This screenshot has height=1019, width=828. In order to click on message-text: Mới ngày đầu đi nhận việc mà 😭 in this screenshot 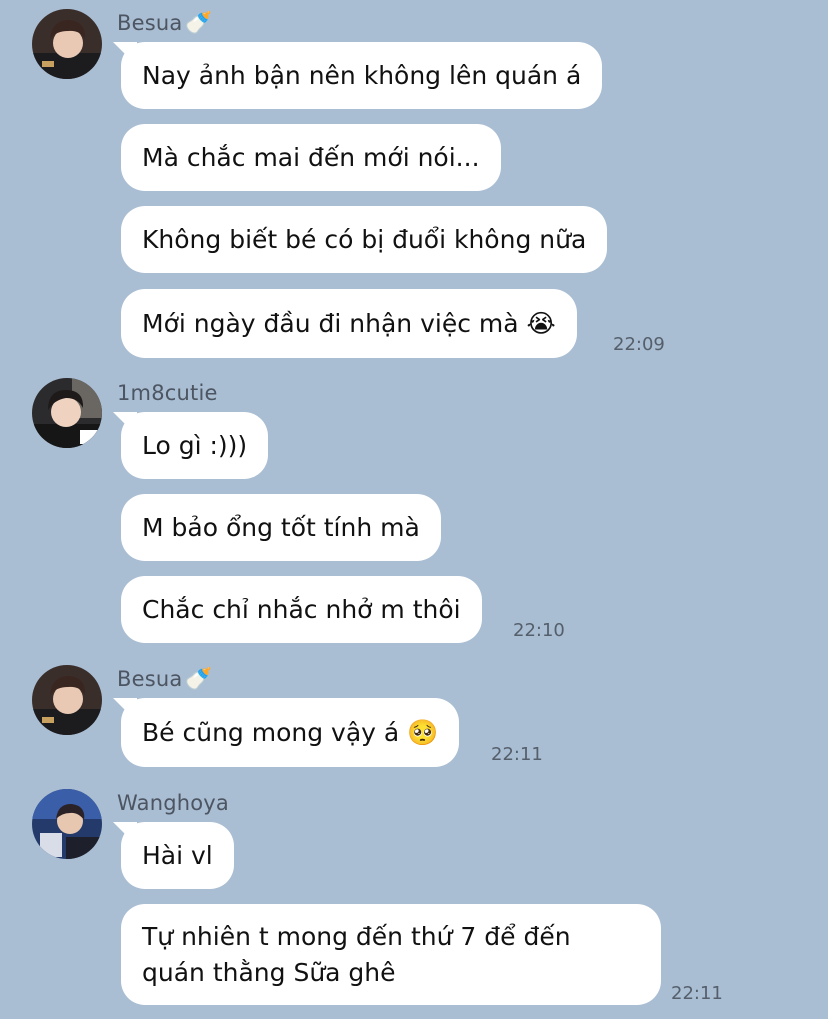, I will do `click(349, 323)`.